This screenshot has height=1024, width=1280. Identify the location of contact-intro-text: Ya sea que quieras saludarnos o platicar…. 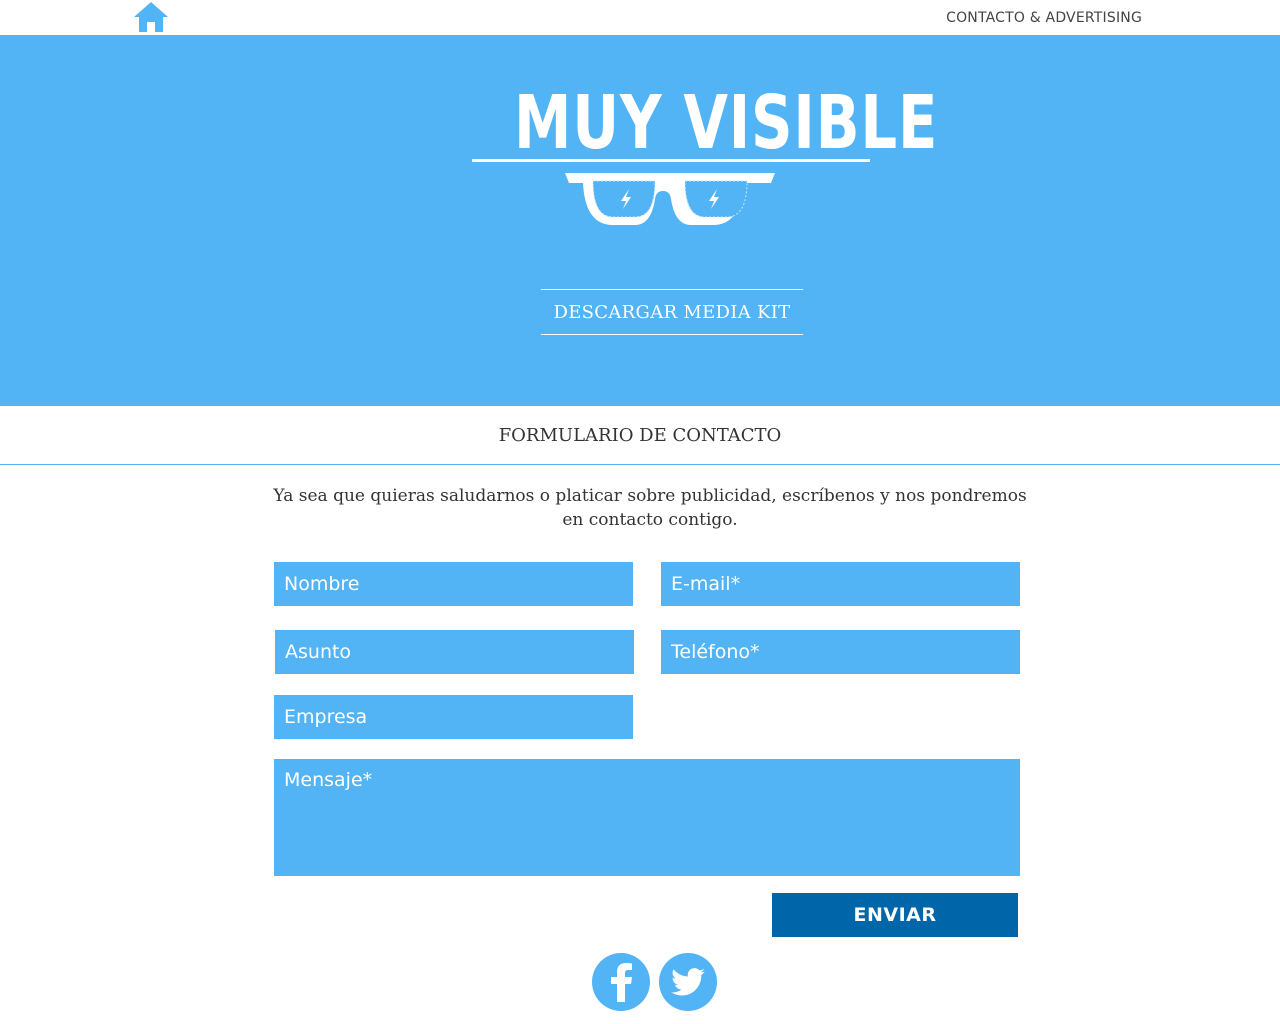
(650, 508).